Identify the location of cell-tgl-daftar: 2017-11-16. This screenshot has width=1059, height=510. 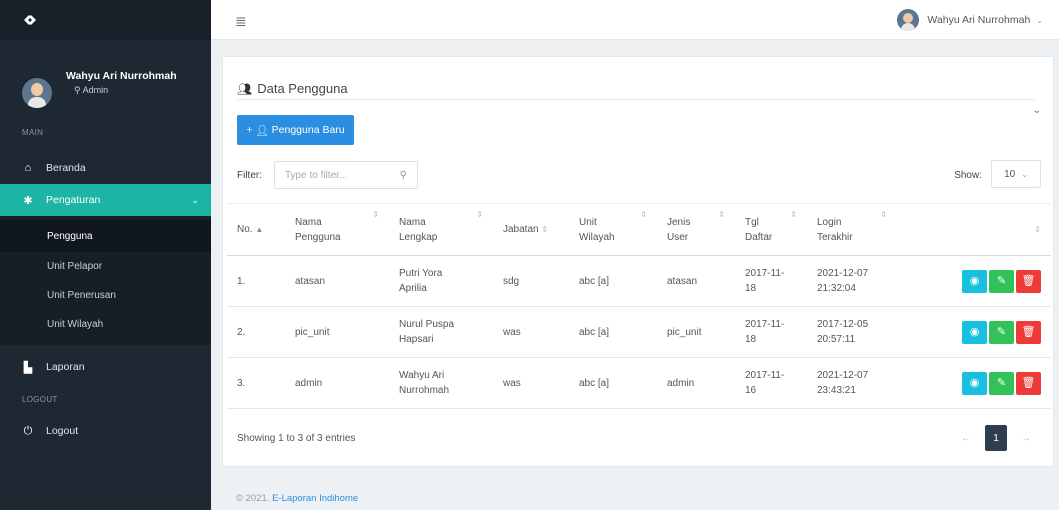
(771, 383).